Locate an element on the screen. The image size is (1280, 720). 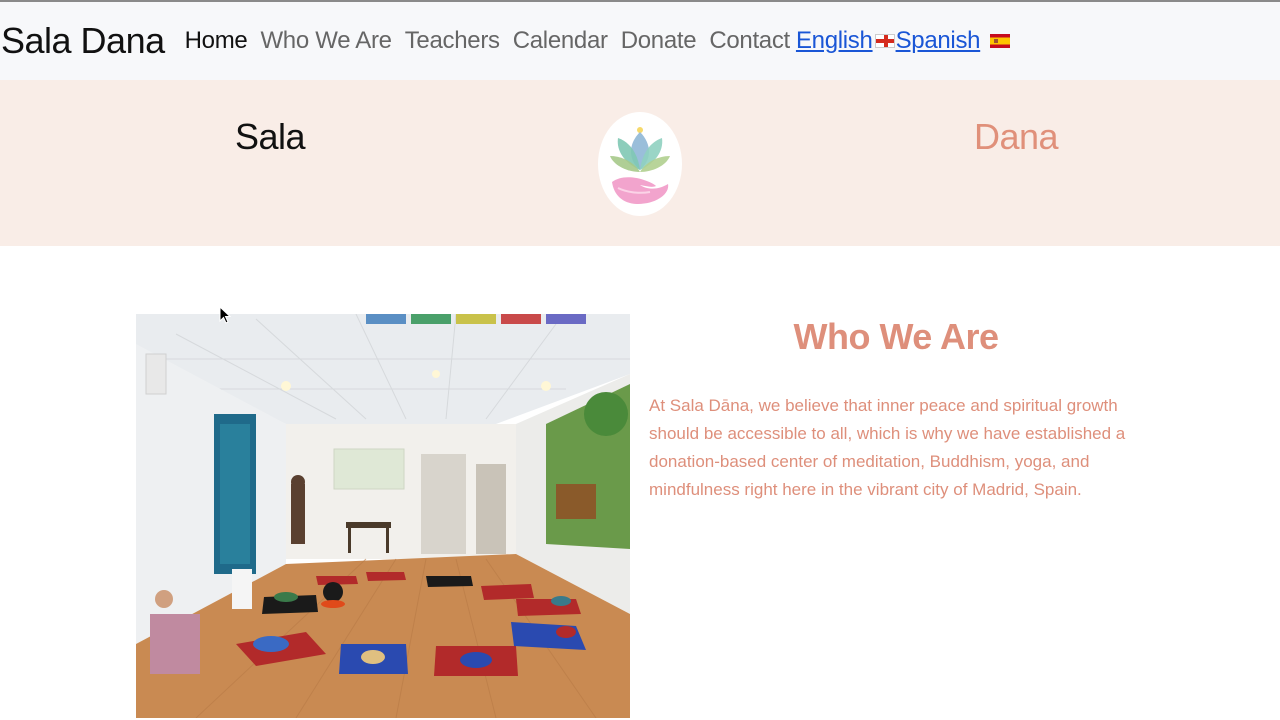
about-title: Who We Are is located at coordinates (896, 336).